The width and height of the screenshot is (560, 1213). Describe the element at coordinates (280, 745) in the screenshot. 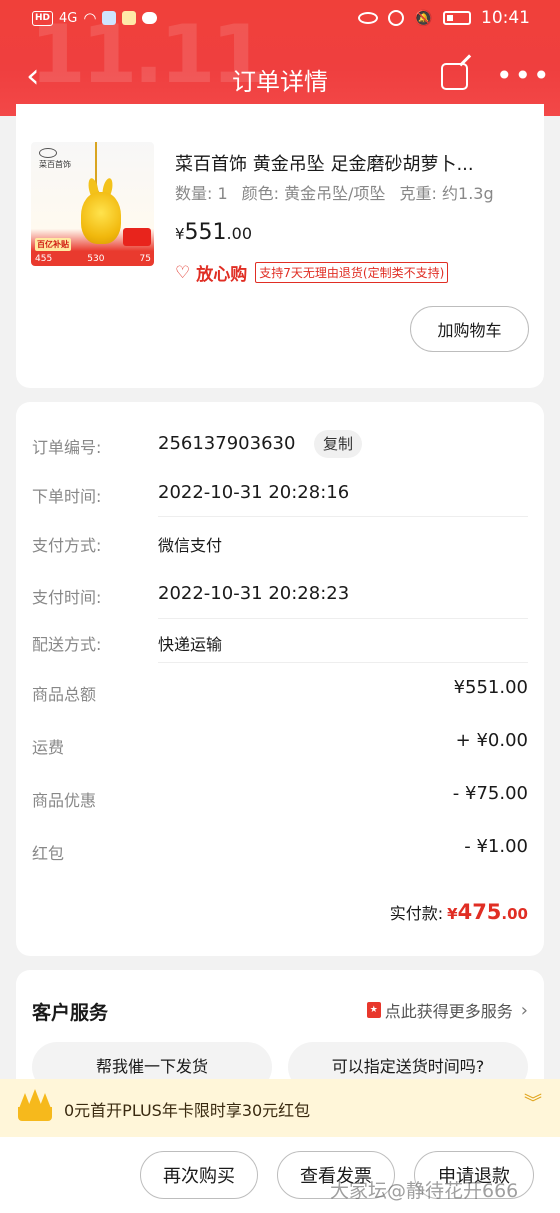

I see `amount-row: 运费 + ¥0.00` at that location.